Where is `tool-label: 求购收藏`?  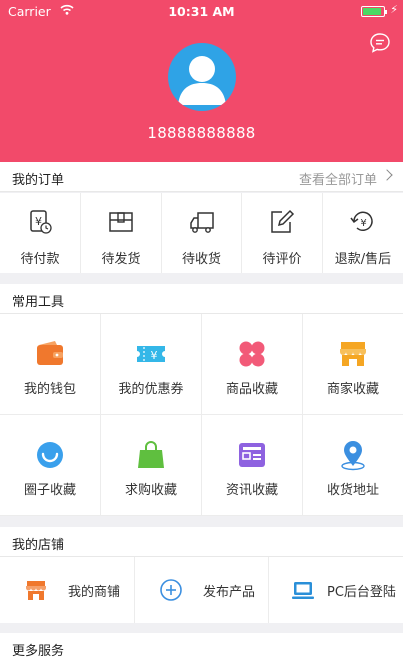
tool-label: 求购收藏 is located at coordinates (150, 490).